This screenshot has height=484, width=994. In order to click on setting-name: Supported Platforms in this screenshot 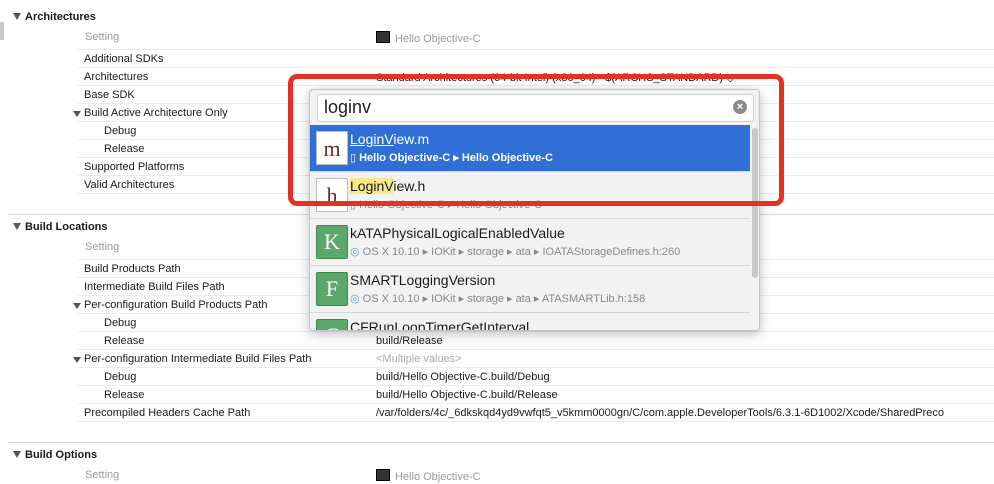, I will do `click(134, 167)`.